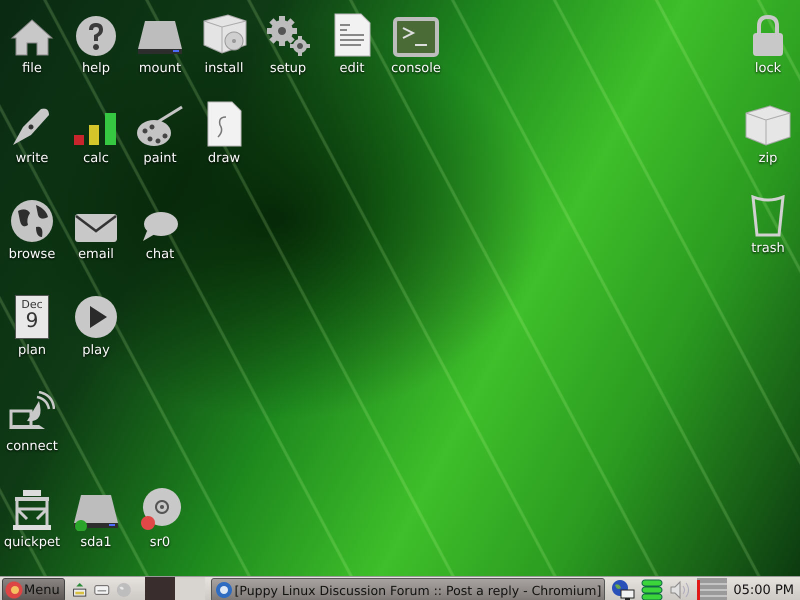  I want to click on clock: 05:00 PM, so click(765, 590).